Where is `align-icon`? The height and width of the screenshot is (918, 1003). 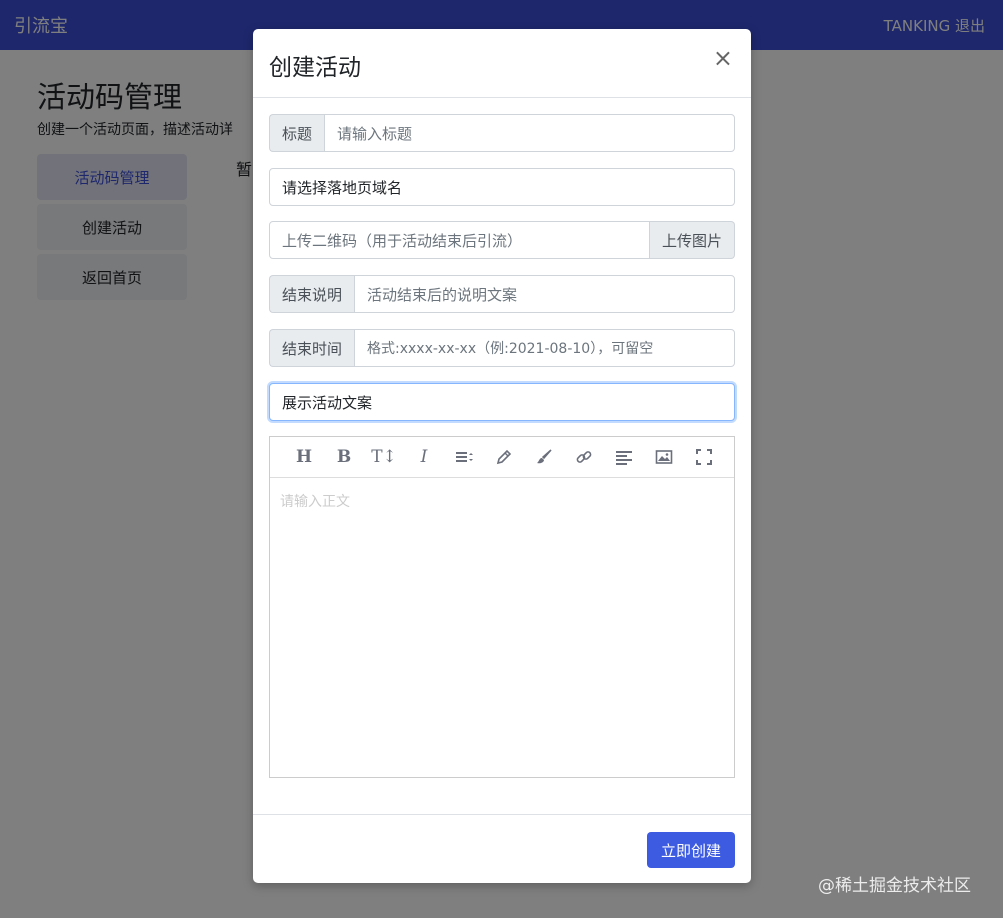
align-icon is located at coordinates (464, 457).